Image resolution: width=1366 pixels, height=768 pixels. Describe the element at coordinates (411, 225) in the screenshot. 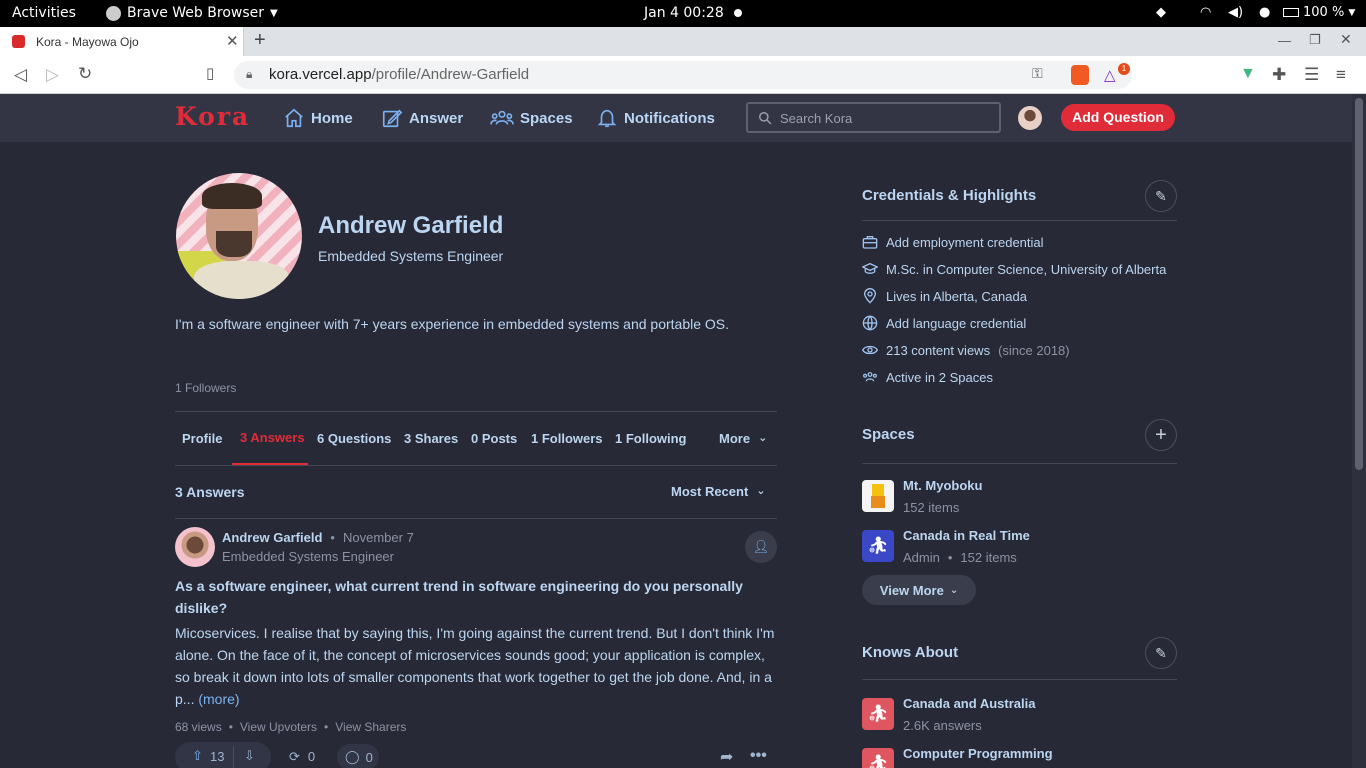

I see `profile-name: Andrew Garfield` at that location.